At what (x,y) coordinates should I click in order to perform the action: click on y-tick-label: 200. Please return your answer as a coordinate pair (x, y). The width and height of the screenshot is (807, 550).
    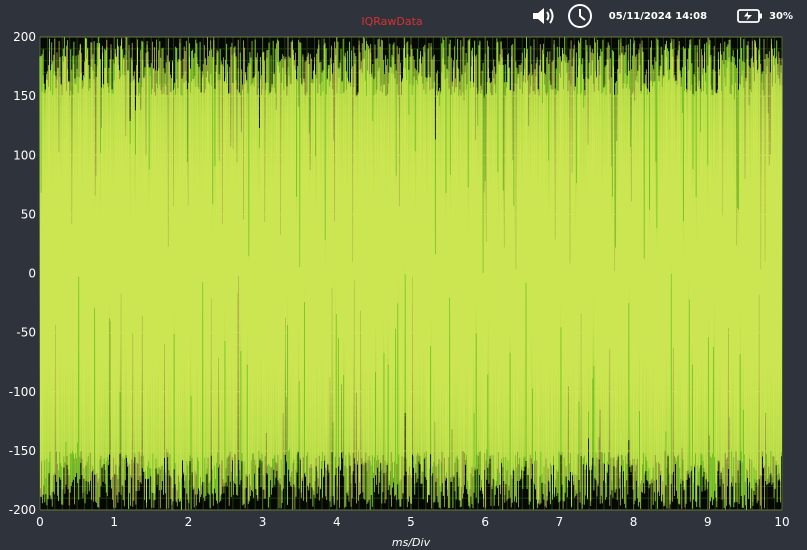
    Looking at the image, I should click on (24, 37).